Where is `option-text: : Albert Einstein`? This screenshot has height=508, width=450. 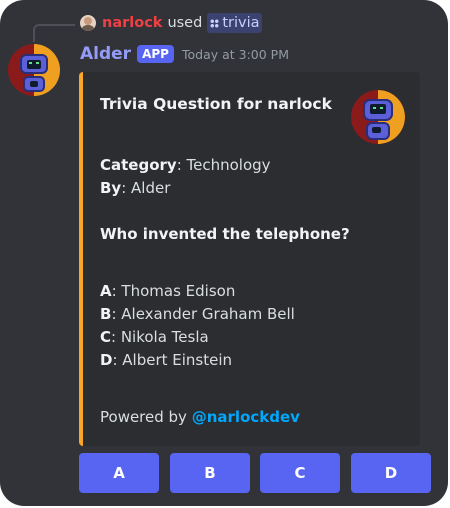 option-text: : Albert Einstein is located at coordinates (172, 360).